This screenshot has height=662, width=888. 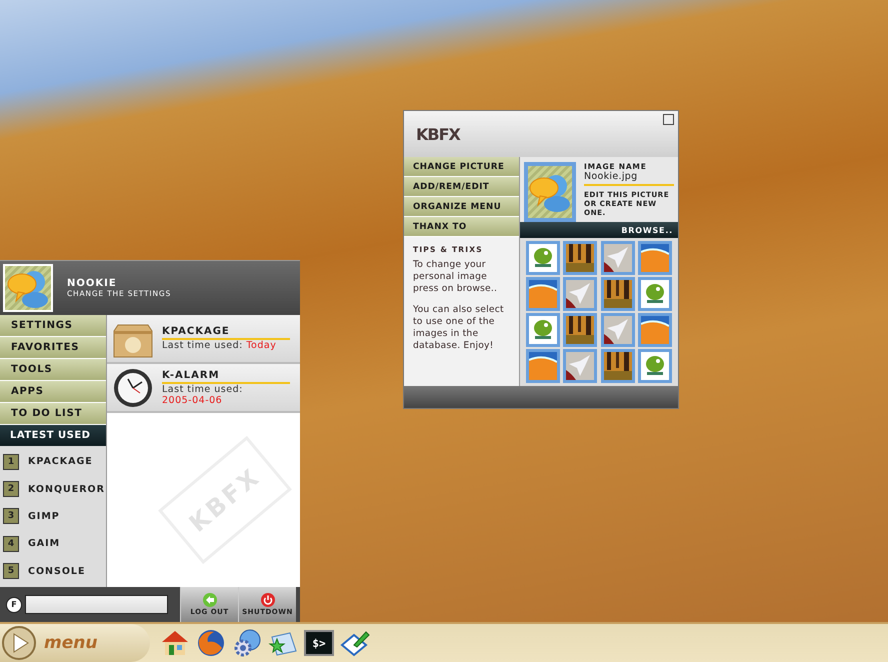 What do you see at coordinates (53, 326) in the screenshot?
I see `category-item: SETTINGS` at bounding box center [53, 326].